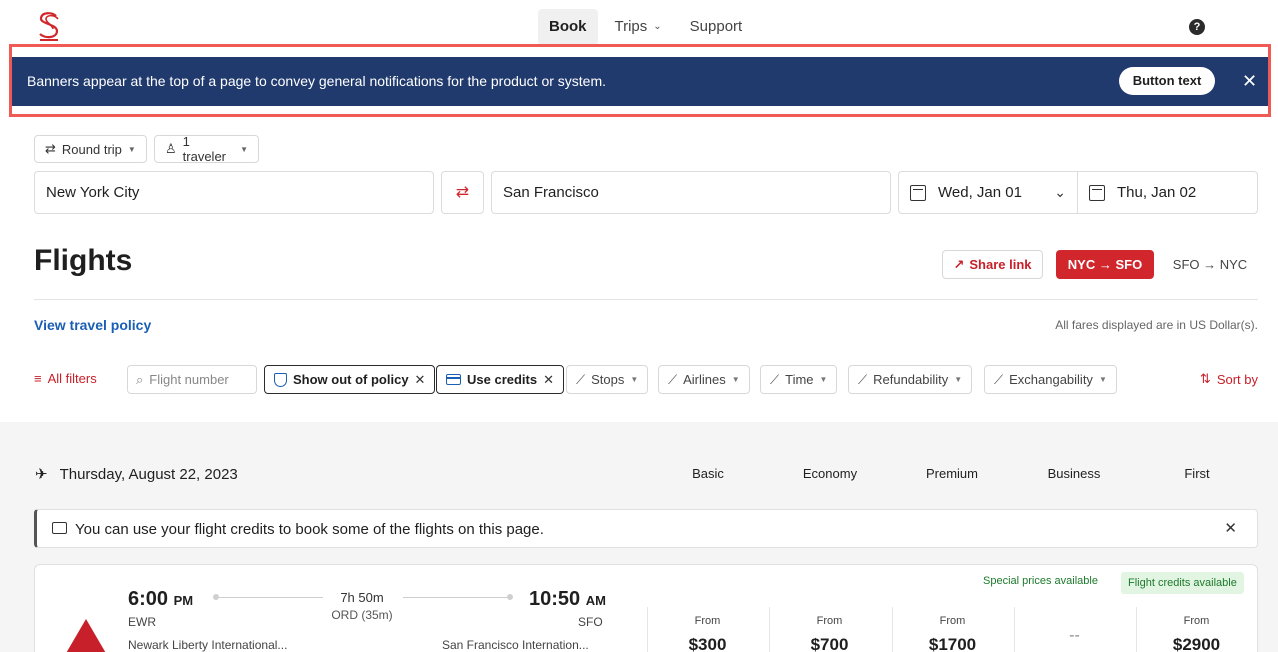  What do you see at coordinates (136, 474) in the screenshot?
I see `results-date-header: ✈ Thursday, August 22, 2023` at bounding box center [136, 474].